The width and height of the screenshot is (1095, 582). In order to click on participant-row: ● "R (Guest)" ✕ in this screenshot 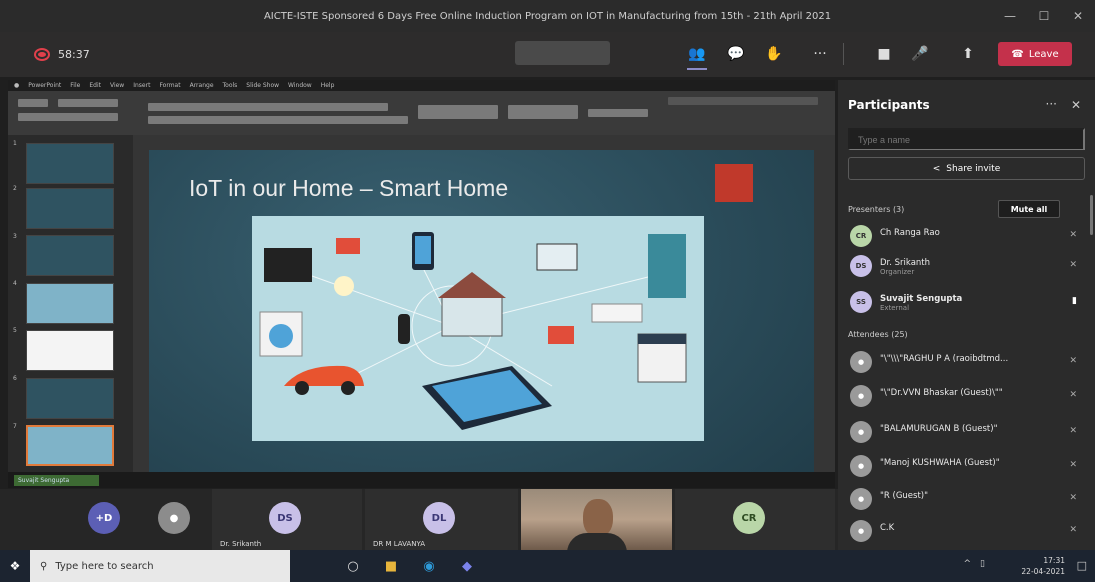, I will do `click(966, 500)`.